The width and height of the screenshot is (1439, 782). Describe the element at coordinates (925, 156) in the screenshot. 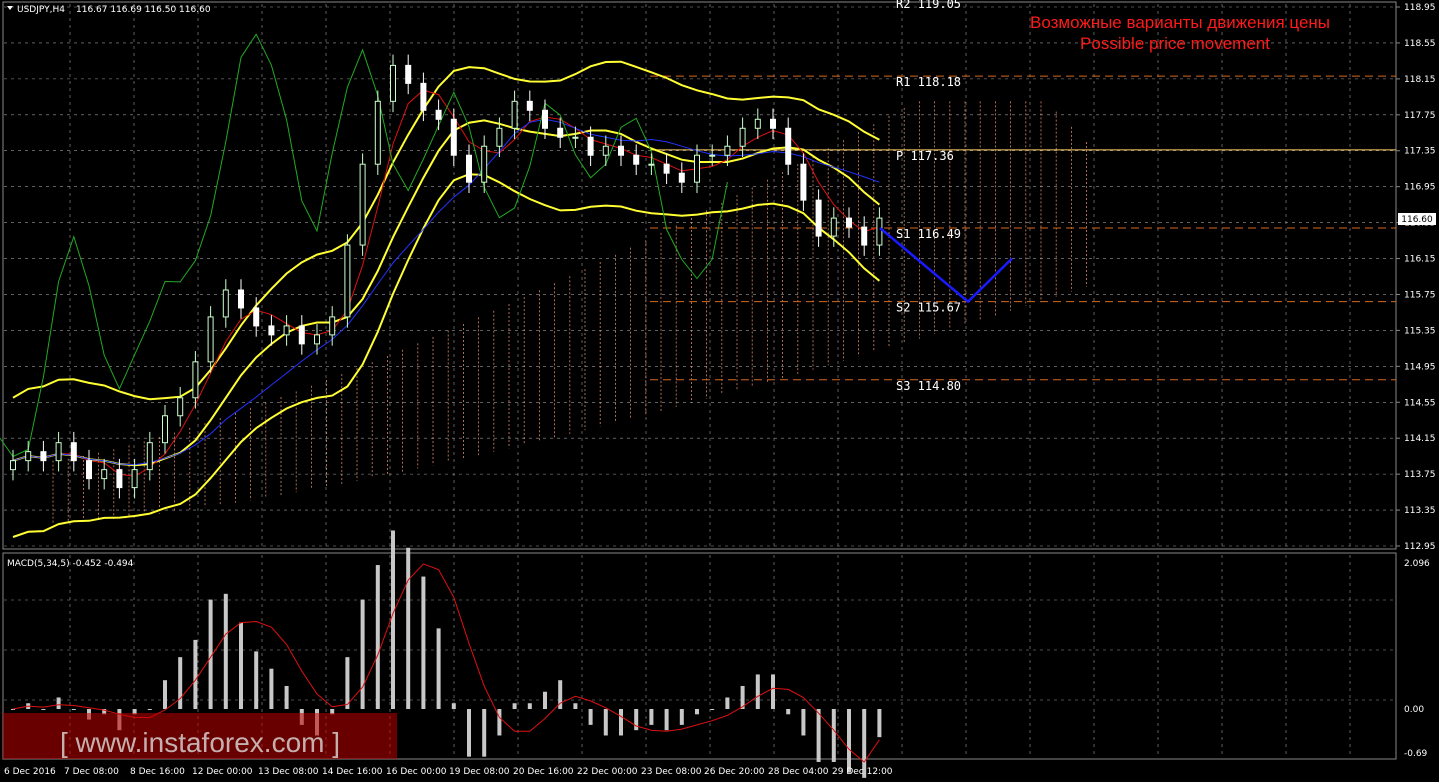

I see `pivot-label: P 117.36` at that location.